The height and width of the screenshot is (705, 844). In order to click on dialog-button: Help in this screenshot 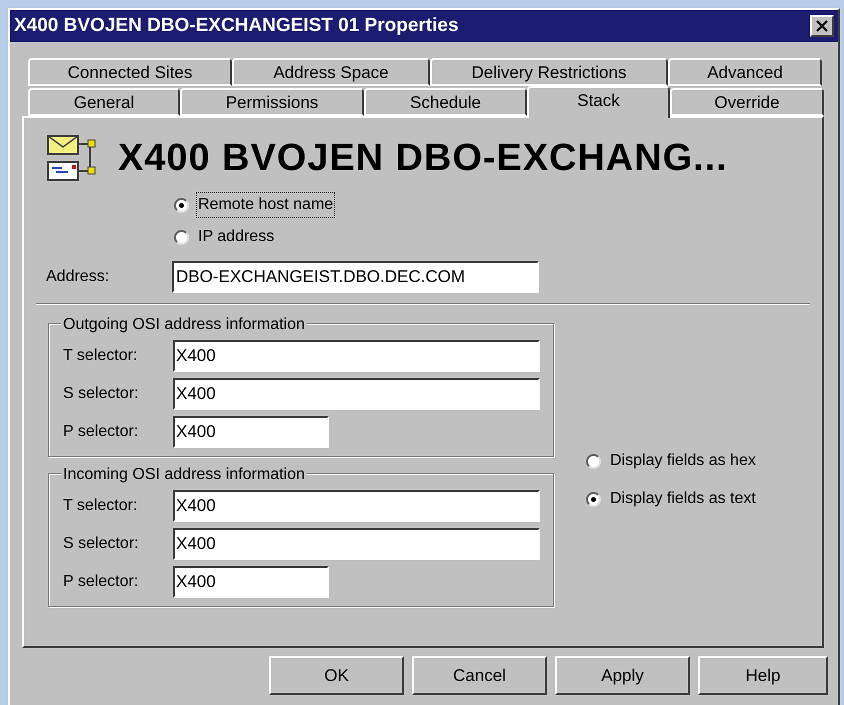, I will do `click(763, 675)`.